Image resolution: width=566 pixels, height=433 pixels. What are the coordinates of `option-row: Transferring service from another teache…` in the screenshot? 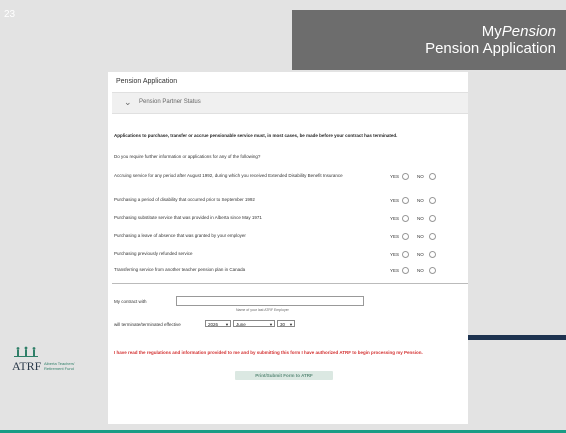 It's located at (288, 273).